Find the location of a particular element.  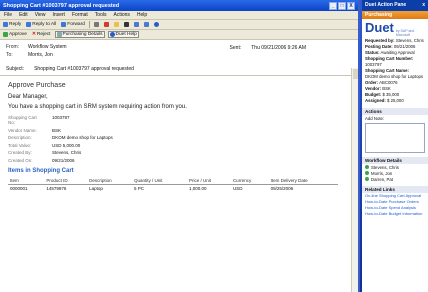

flag-button is located at coordinates (106, 24).